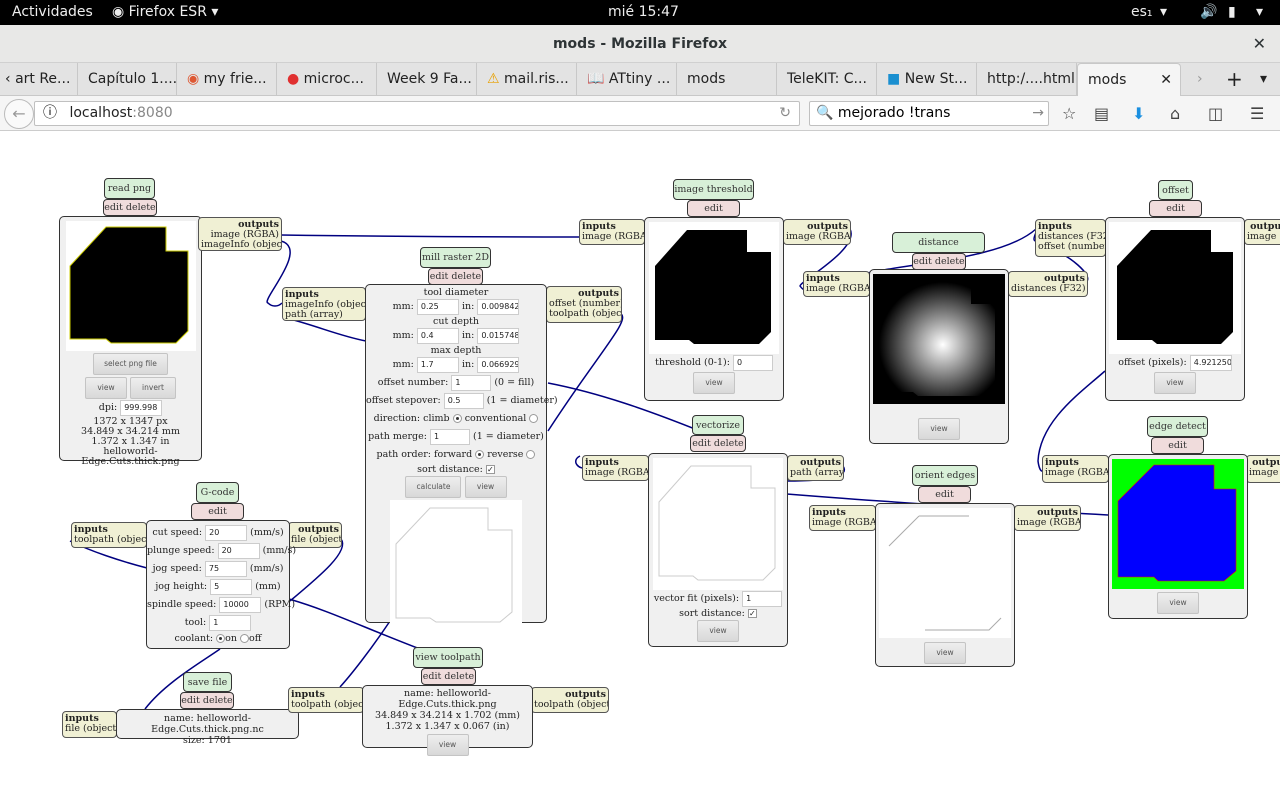  Describe the element at coordinates (417, 113) in the screenshot. I see `url-bar: ⓘ localhost:8080 ↻` at that location.